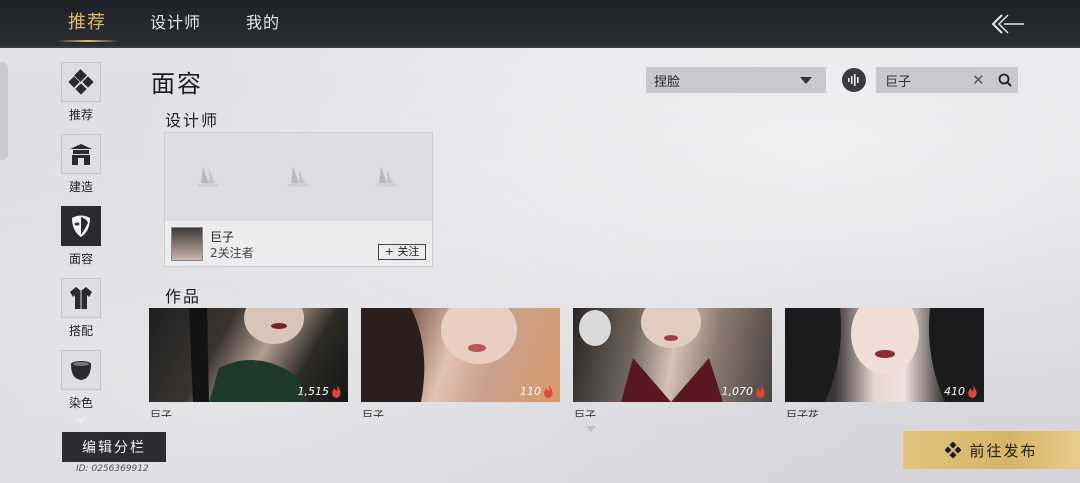 The height and width of the screenshot is (483, 1080). I want to click on sidebar-more-caret-icon, so click(81, 421).